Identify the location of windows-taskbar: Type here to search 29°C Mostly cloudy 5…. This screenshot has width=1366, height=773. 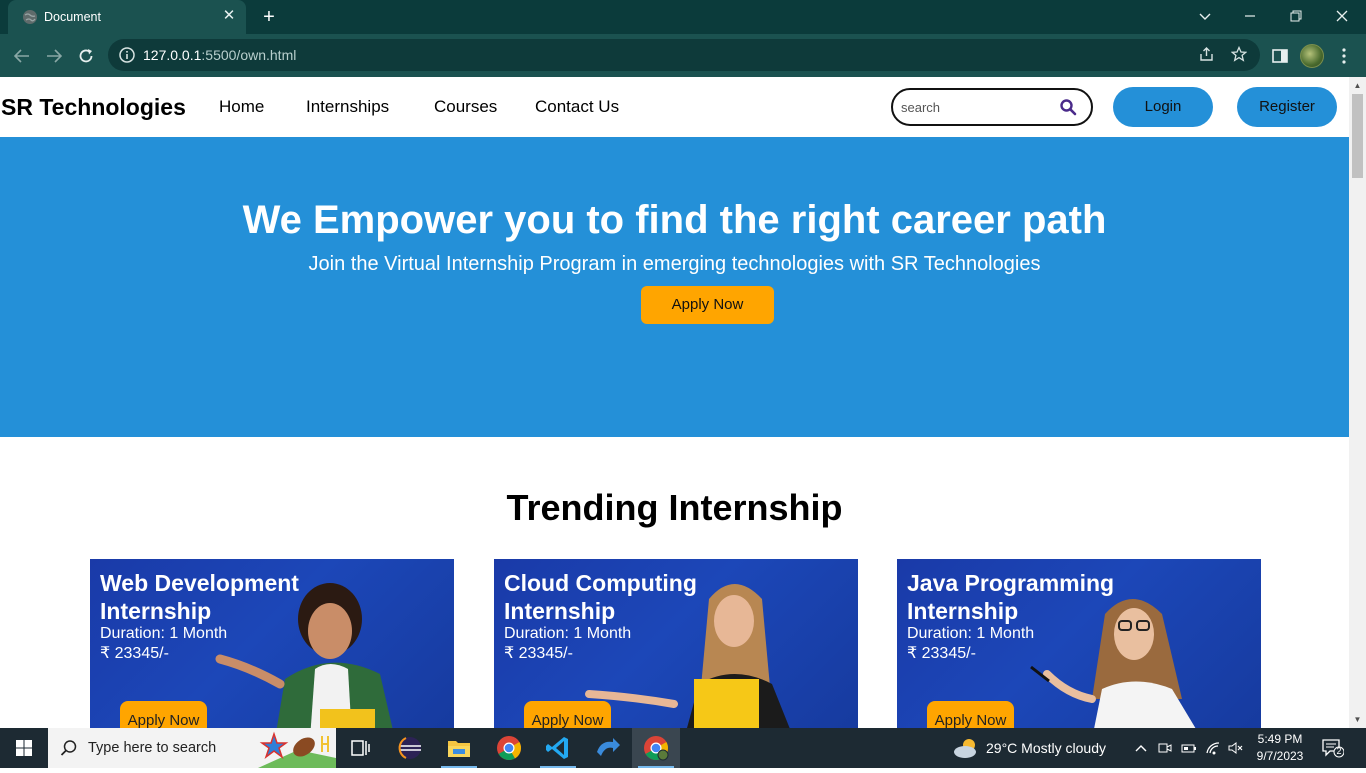
(683, 748).